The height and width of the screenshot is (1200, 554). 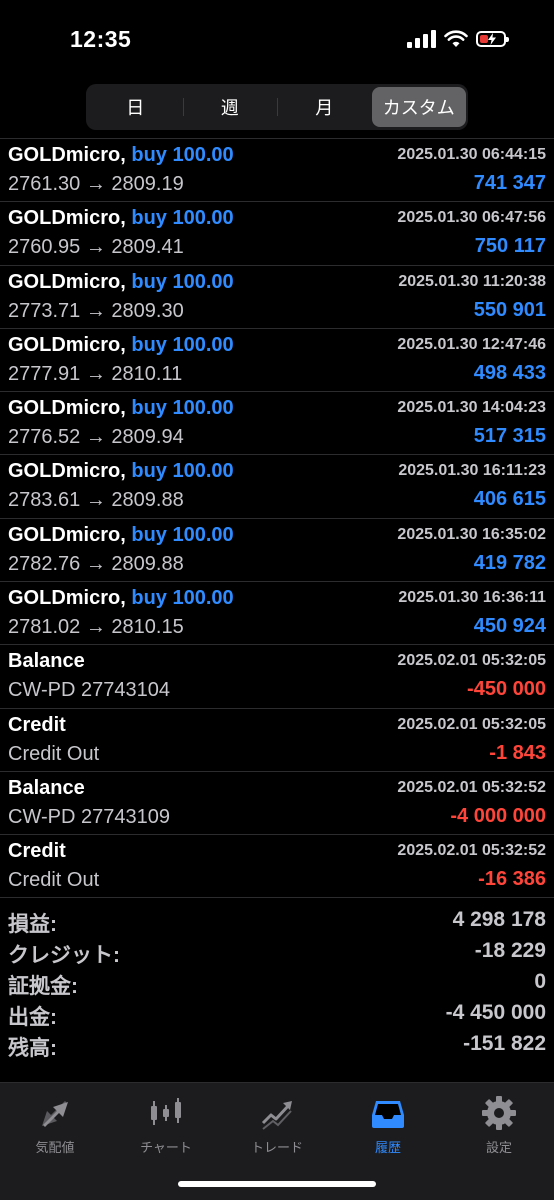 I want to click on row-description: 2782.76 → 2809.88, so click(x=96, y=563).